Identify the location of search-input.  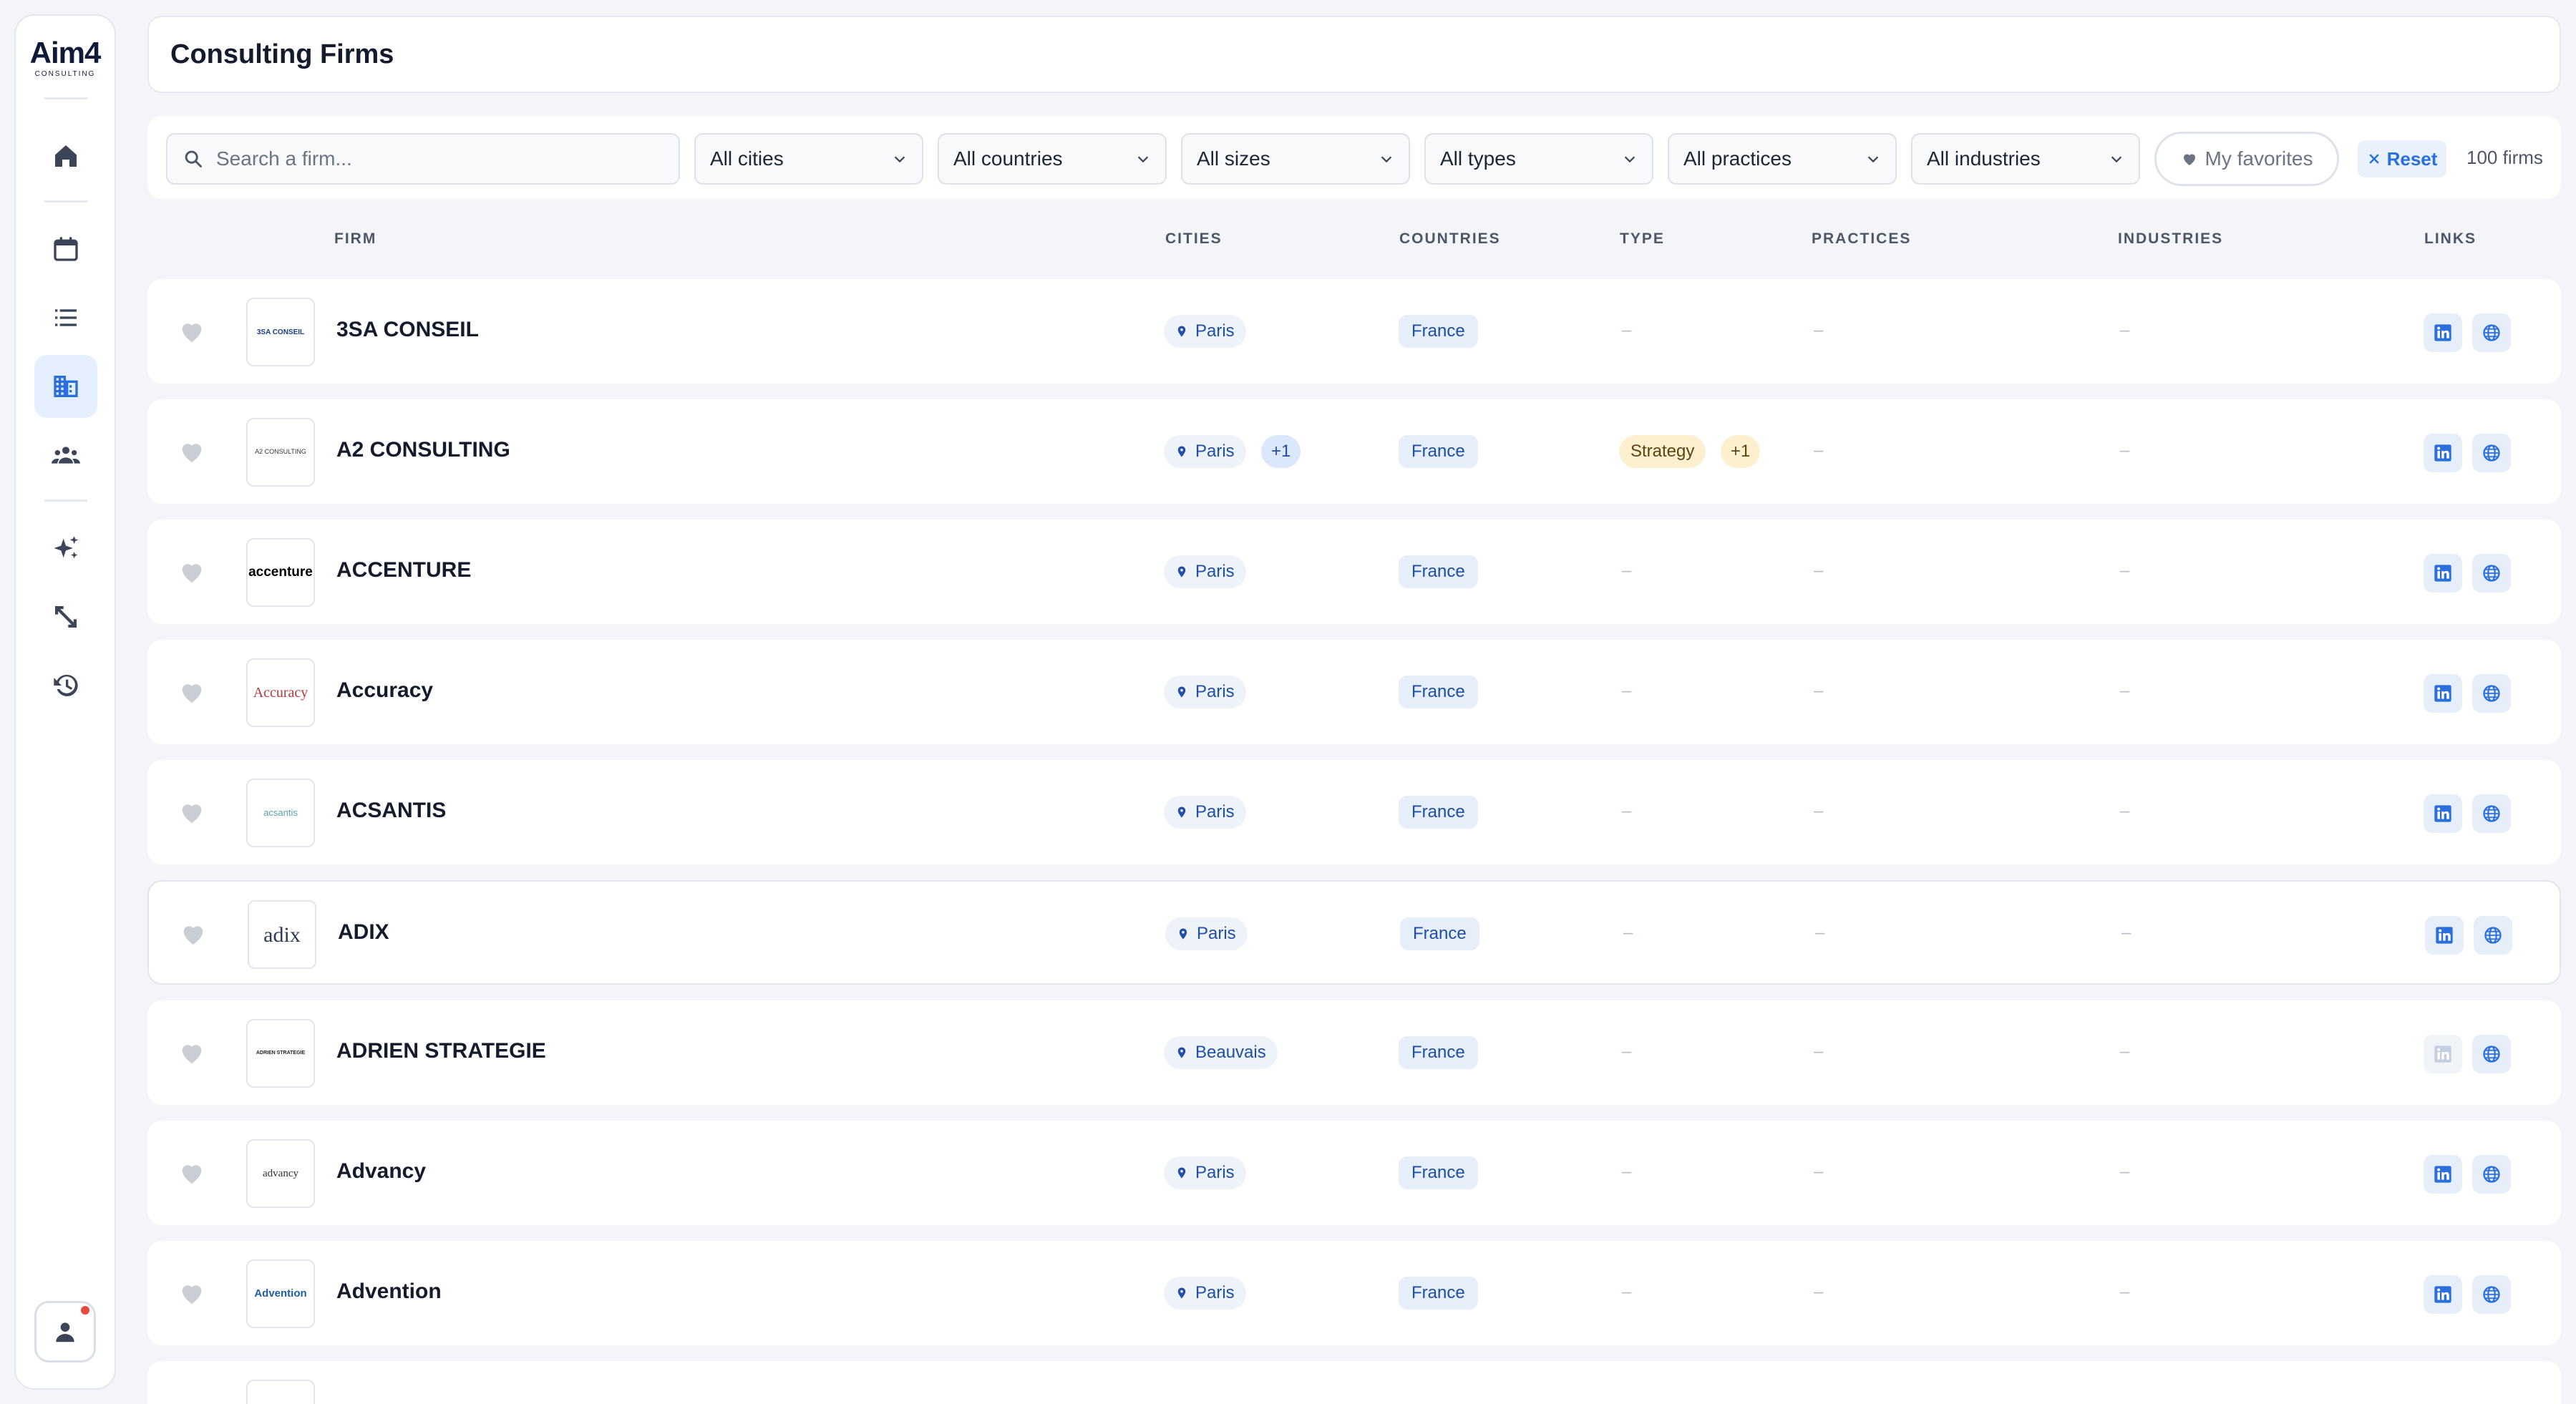
(438, 158).